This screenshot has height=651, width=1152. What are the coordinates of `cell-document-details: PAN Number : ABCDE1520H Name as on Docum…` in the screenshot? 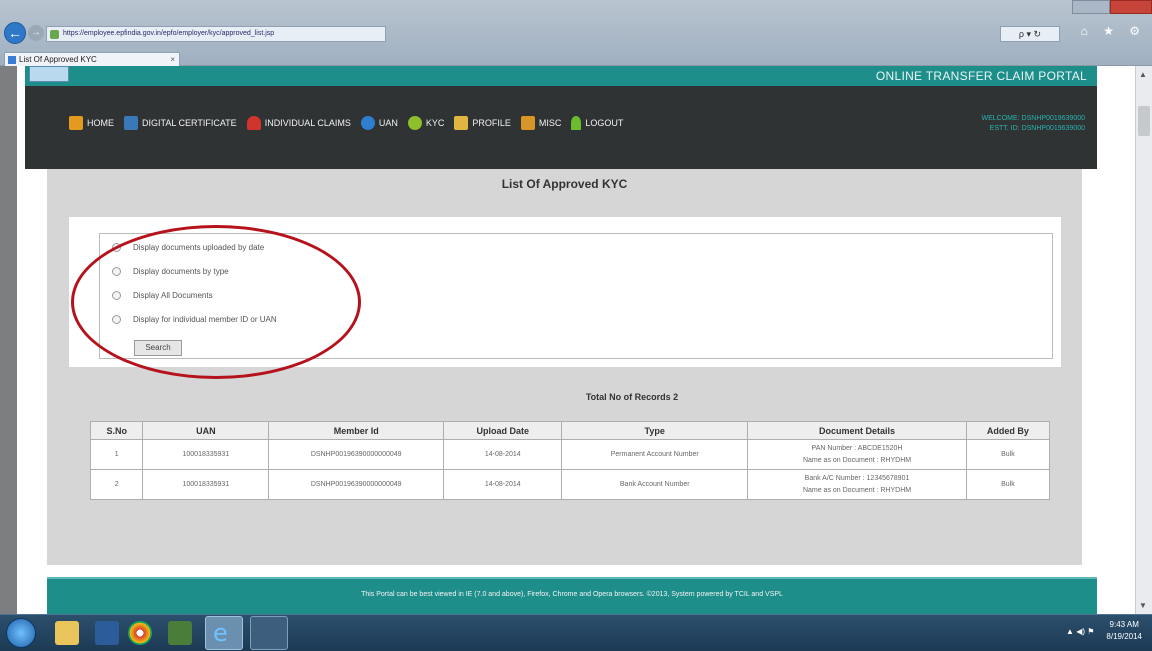 It's located at (857, 454).